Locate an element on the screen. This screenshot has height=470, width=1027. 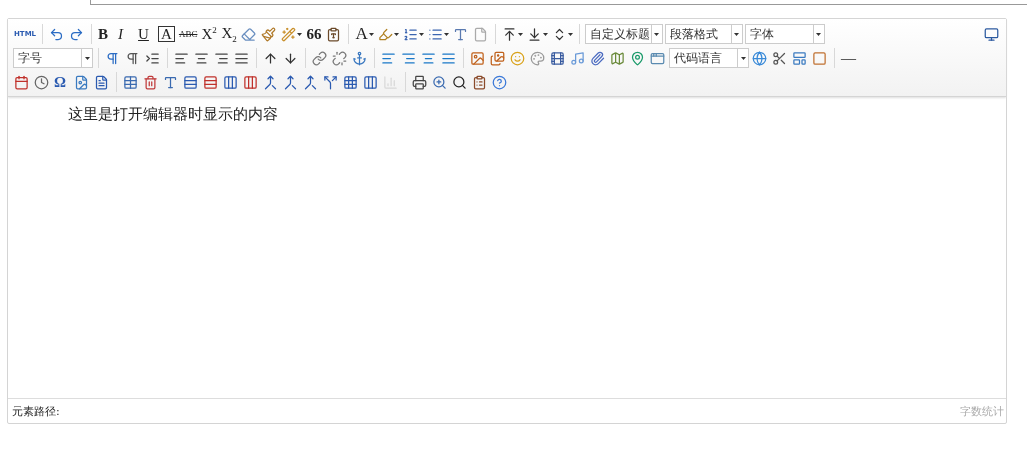
text-icon is located at coordinates (460, 34).